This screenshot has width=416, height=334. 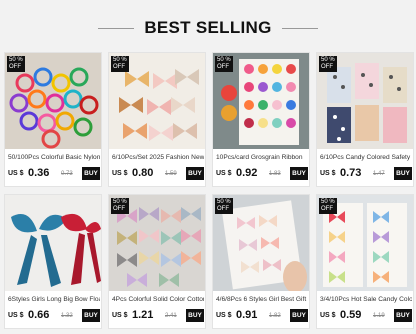 What do you see at coordinates (275, 316) in the screenshot?
I see `original-price: 1.82` at bounding box center [275, 316].